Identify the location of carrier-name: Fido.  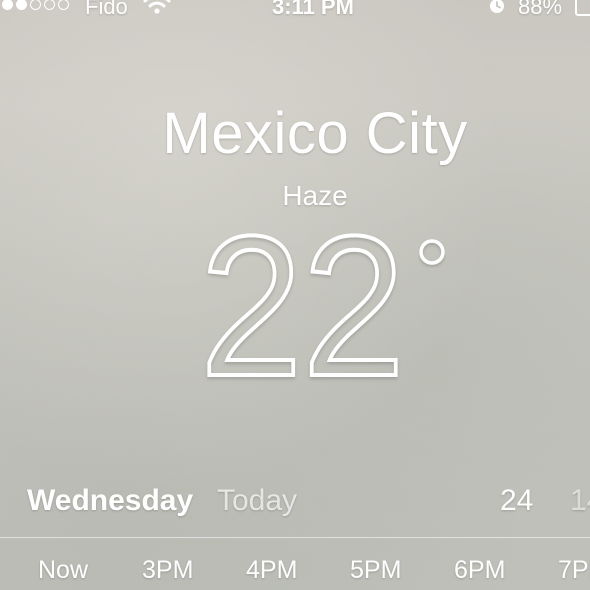
(106, 9).